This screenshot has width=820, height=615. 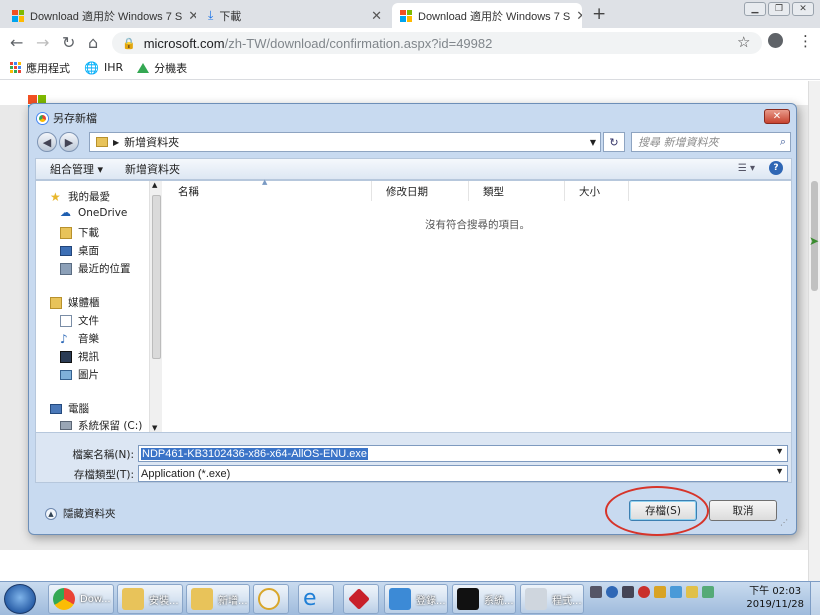 I want to click on help-tray-icon, so click(x=612, y=592).